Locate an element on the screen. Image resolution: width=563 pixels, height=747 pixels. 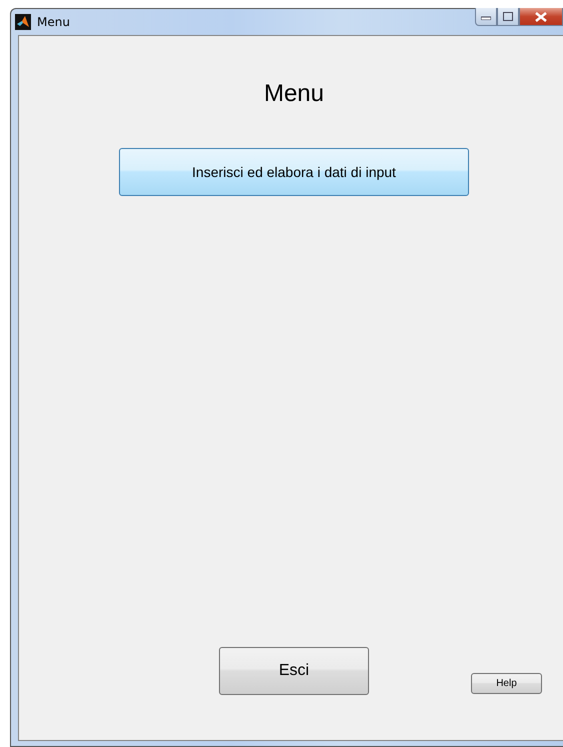
minimize-button is located at coordinates (486, 17).